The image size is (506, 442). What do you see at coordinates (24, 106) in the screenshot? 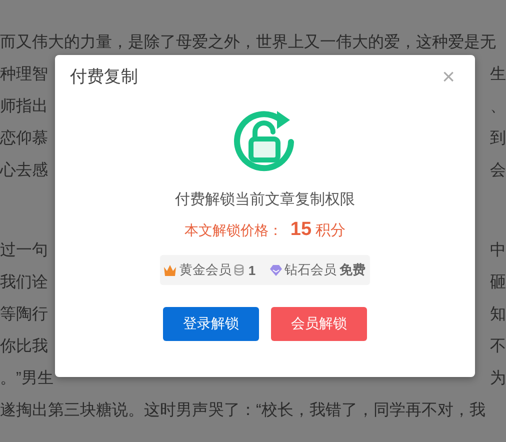
I see `article-text: 师指出` at bounding box center [24, 106].